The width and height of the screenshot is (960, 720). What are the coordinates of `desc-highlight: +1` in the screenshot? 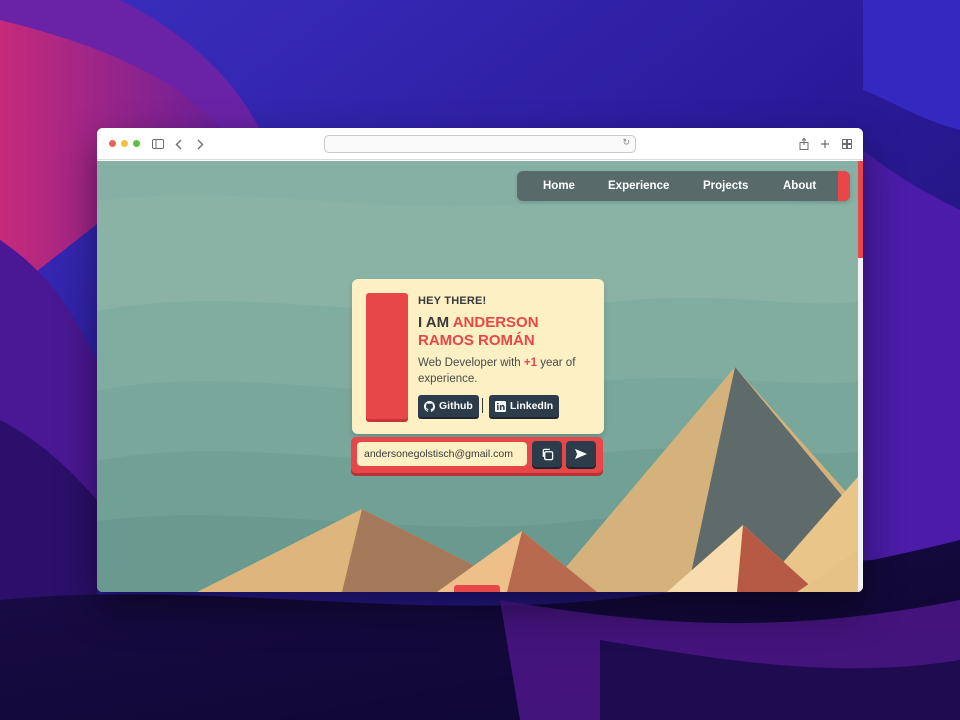 It's located at (530, 363).